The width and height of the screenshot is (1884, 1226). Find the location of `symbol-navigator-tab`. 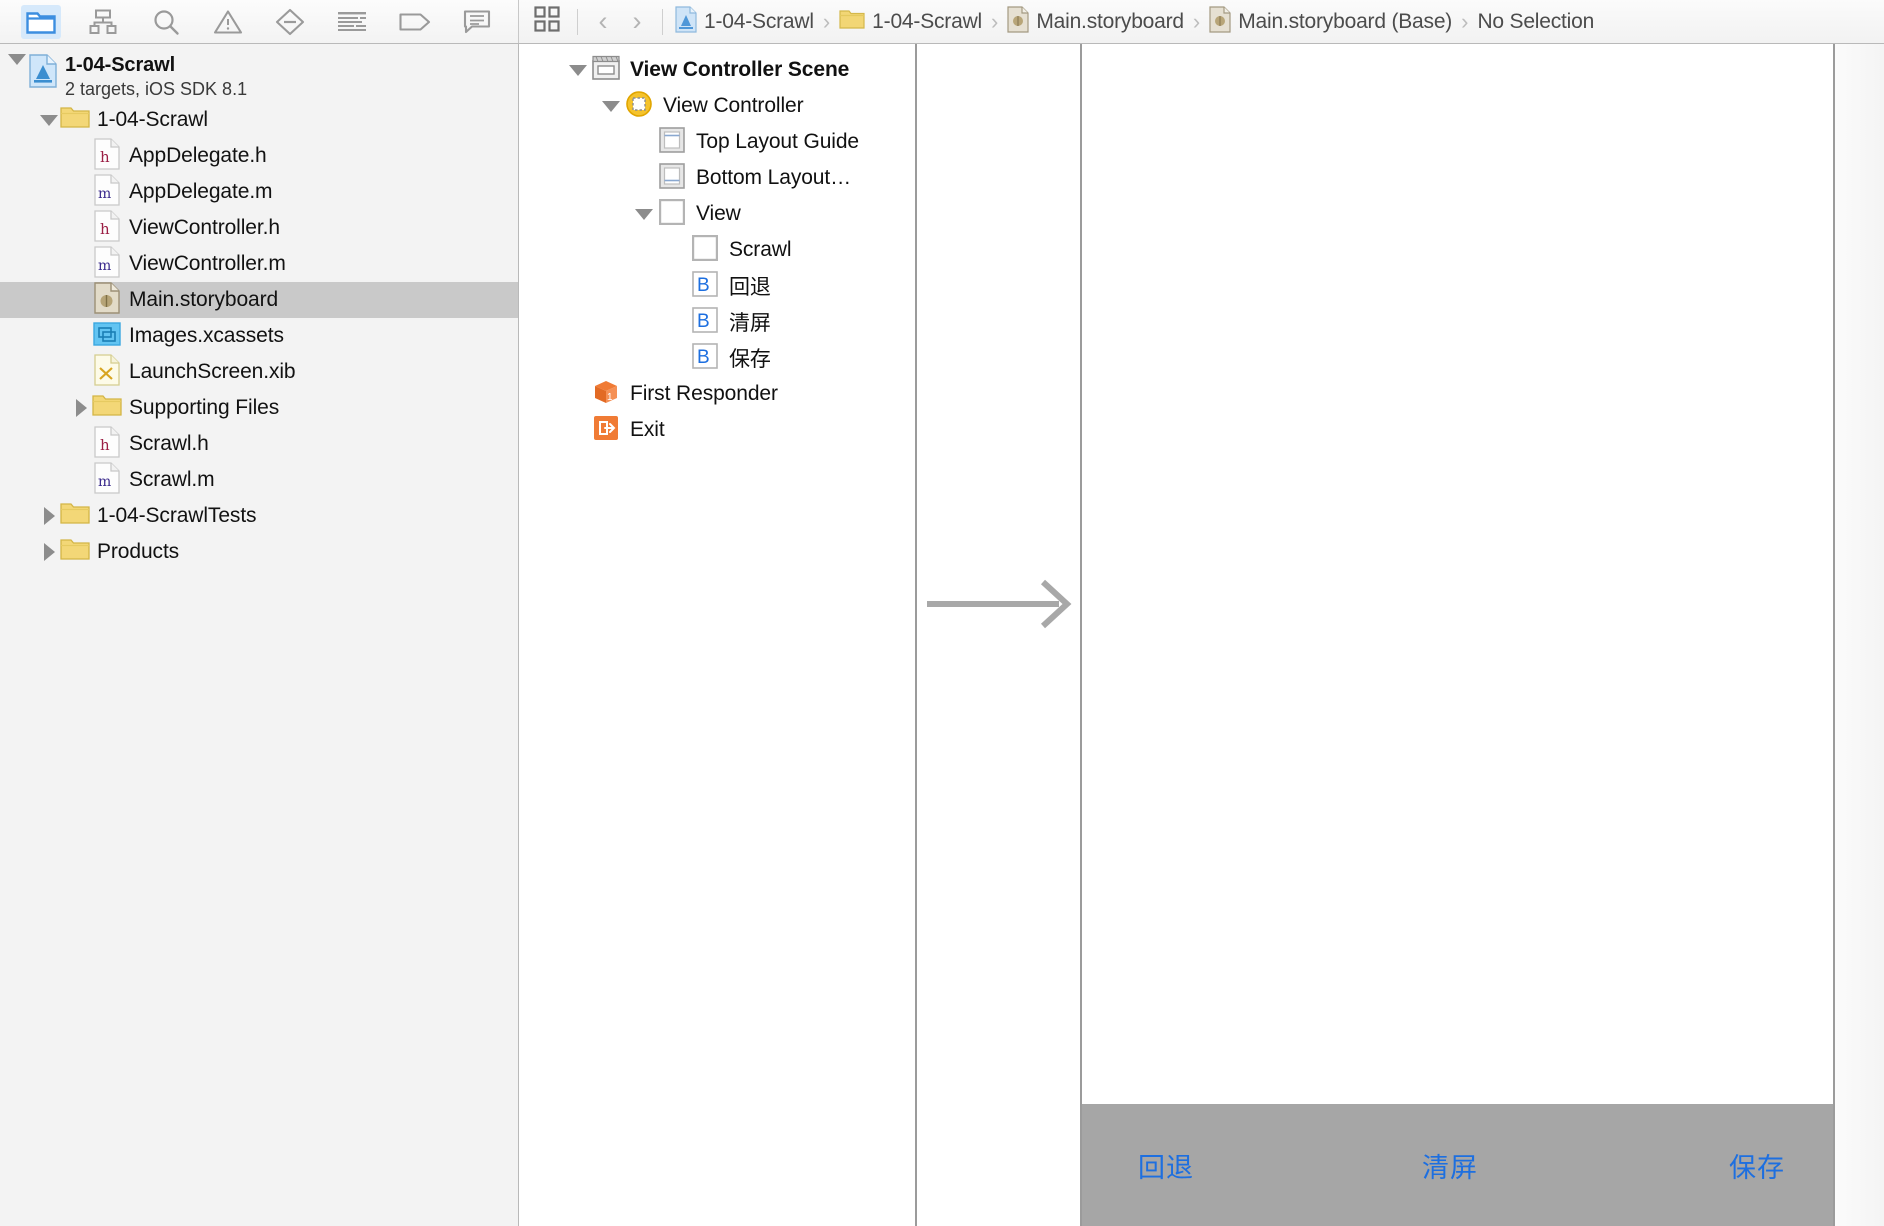

symbol-navigator-tab is located at coordinates (103, 22).